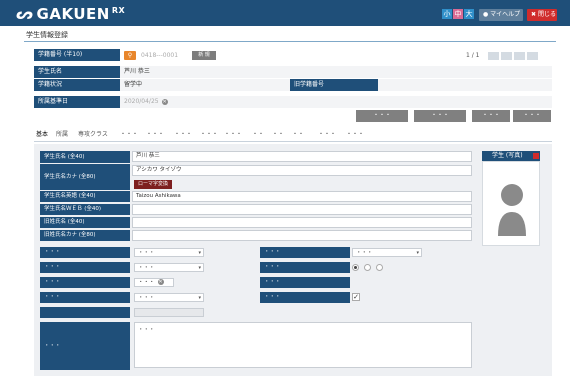 This screenshot has width=570, height=376. Describe the element at coordinates (285, 13) in the screenshot. I see `app-header: ᔕ GAKUEN RX 小 中 大 ● マイヘルプ ✖ 閉じる` at that location.